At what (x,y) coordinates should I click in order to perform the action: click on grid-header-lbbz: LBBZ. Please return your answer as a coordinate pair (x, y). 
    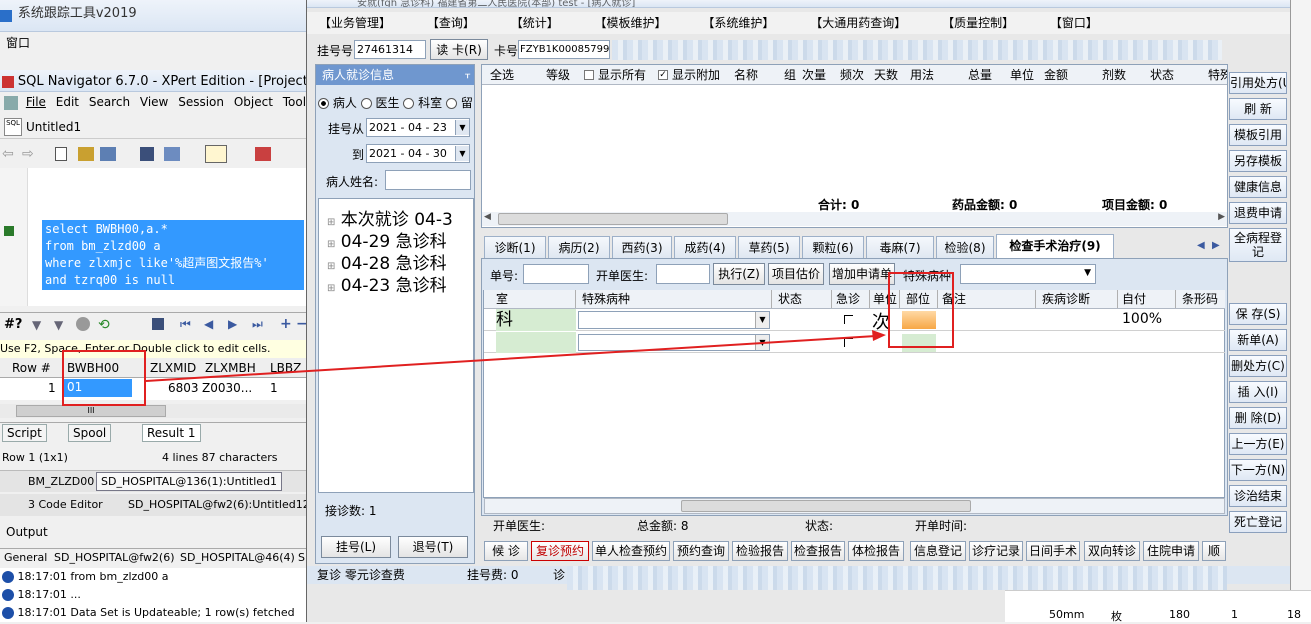
    Looking at the image, I should click on (285, 368).